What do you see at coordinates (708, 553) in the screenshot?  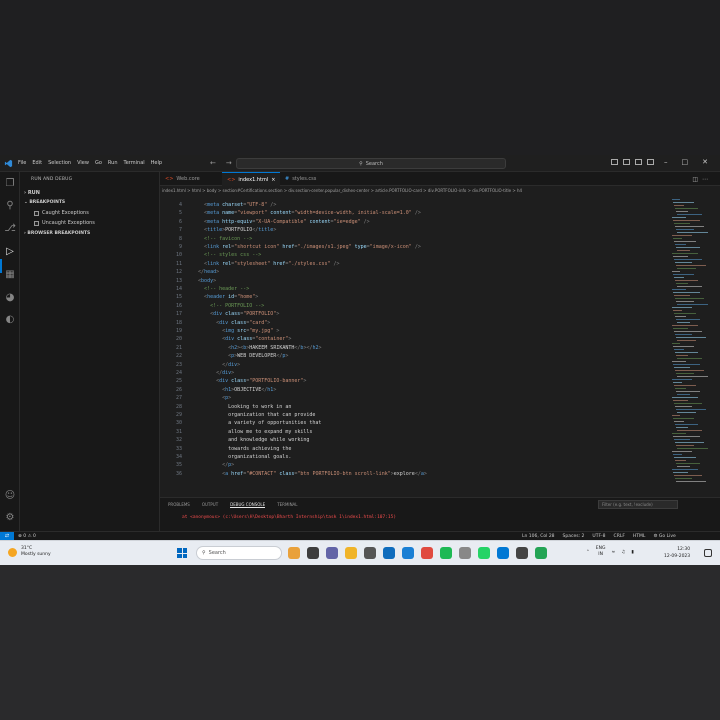 I see `notification-icon` at bounding box center [708, 553].